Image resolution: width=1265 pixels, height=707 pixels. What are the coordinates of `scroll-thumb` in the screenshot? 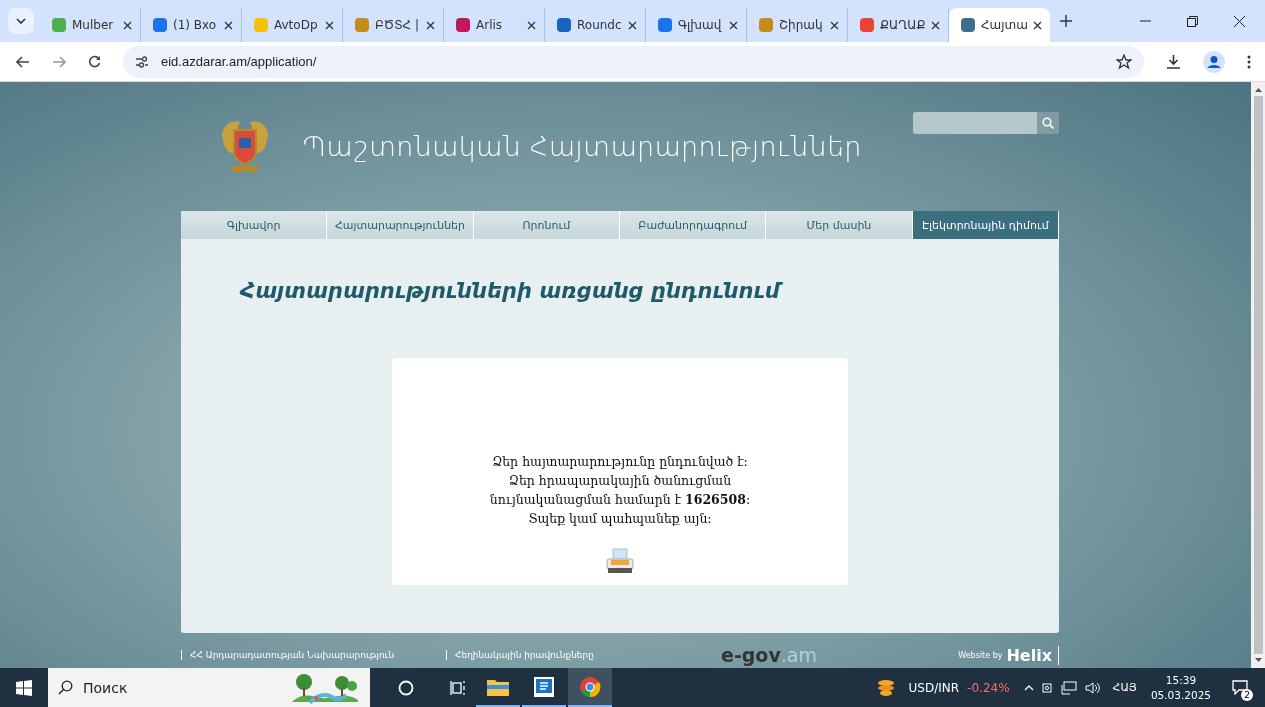 It's located at (1258, 375).